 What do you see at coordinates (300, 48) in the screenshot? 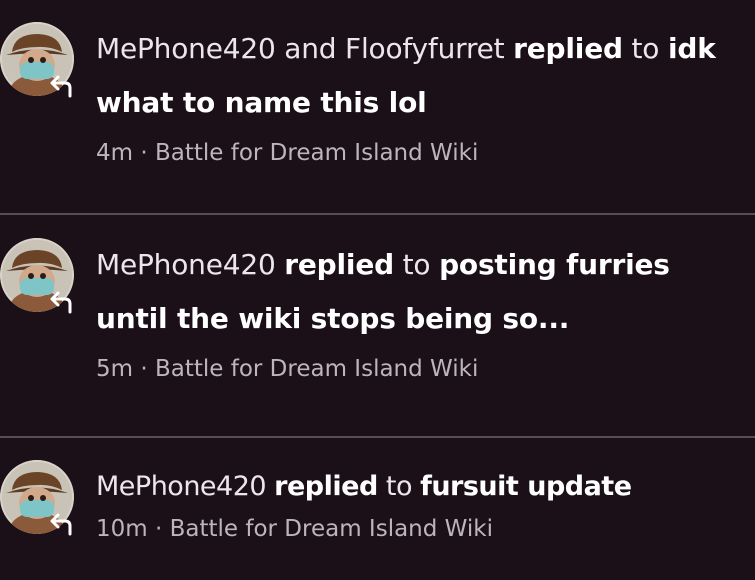
I see `actor-names: MePhone420 and Floofyfurret` at bounding box center [300, 48].